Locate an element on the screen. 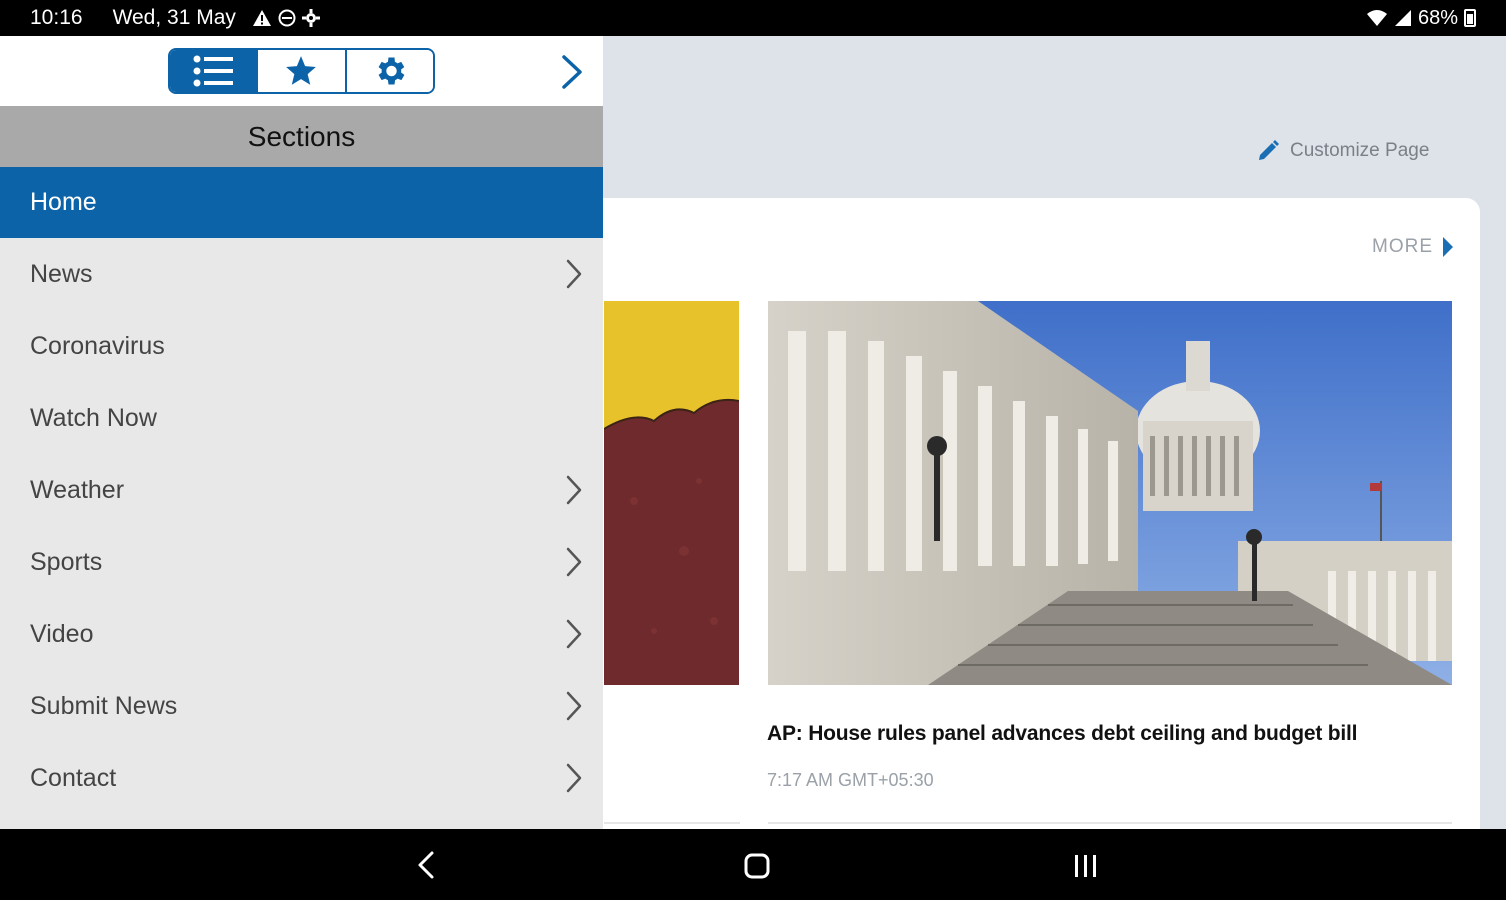 This screenshot has height=900, width=1506. more-label: MORE is located at coordinates (1402, 246).